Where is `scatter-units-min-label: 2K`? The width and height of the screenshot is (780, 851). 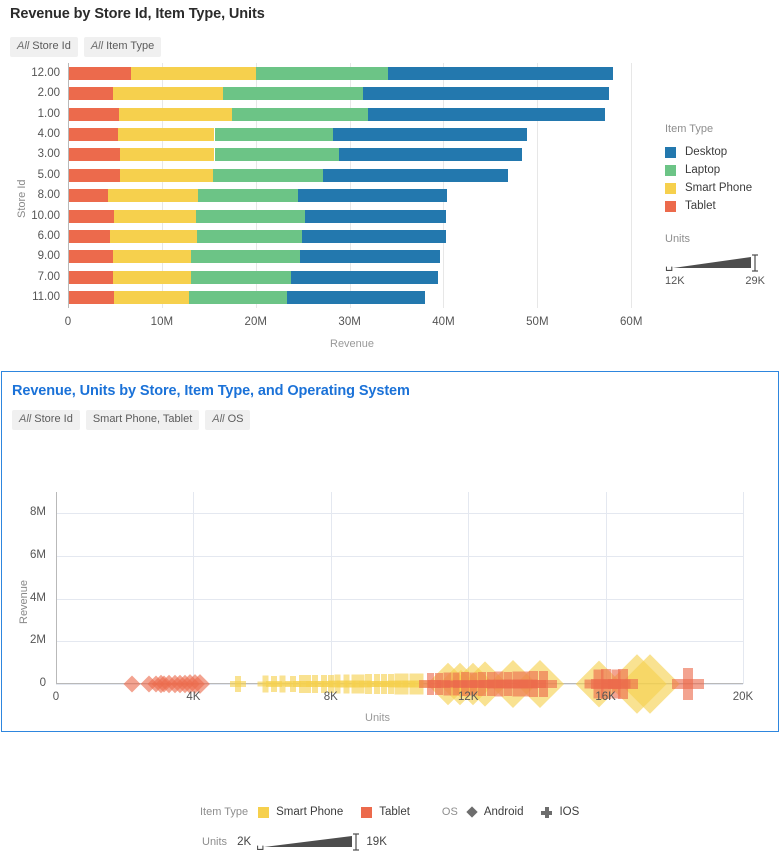
scatter-units-min-label: 2K is located at coordinates (244, 842).